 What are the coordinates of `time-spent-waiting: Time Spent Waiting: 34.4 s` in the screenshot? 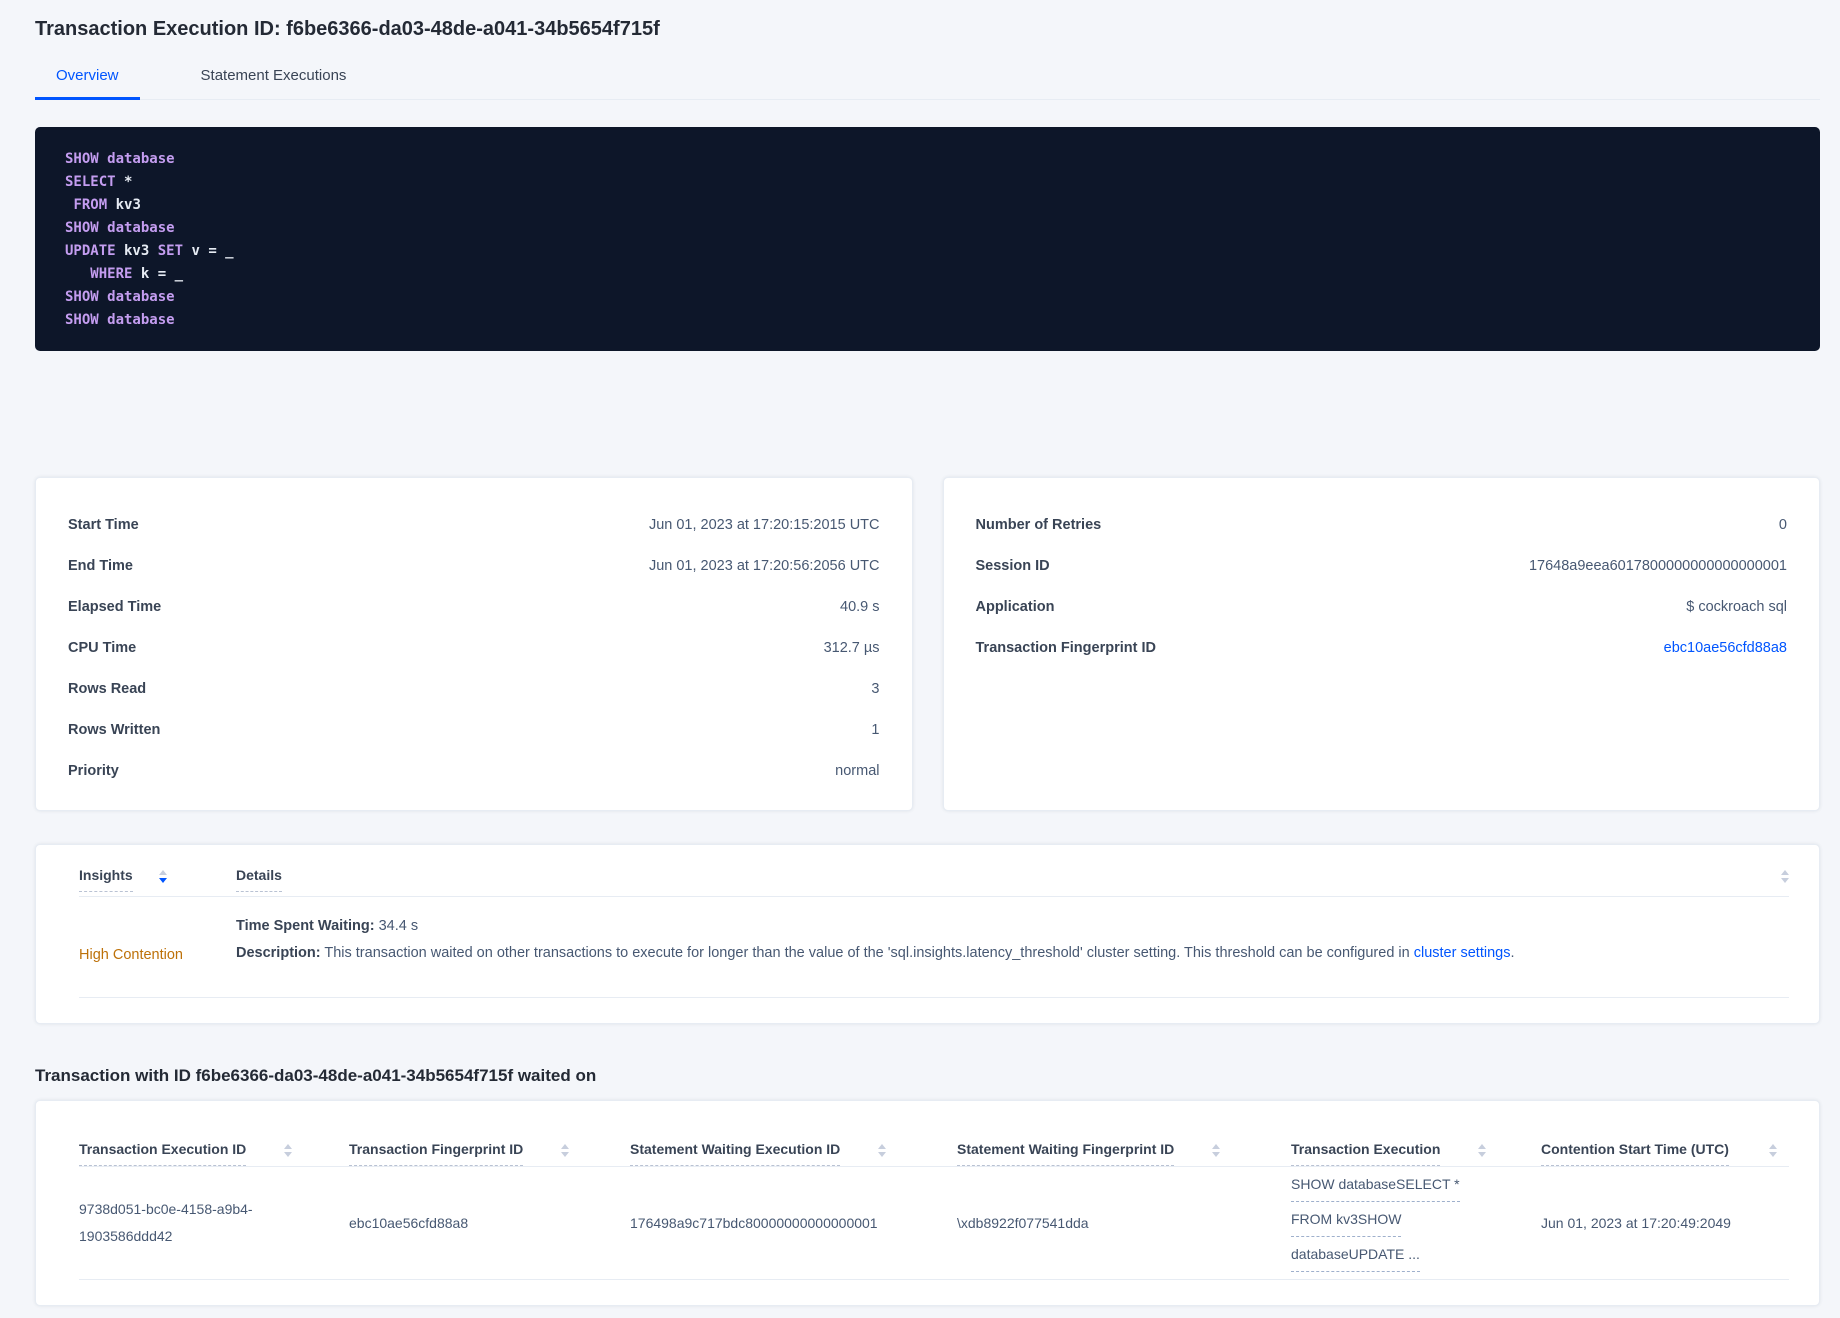 It's located at (327, 926).